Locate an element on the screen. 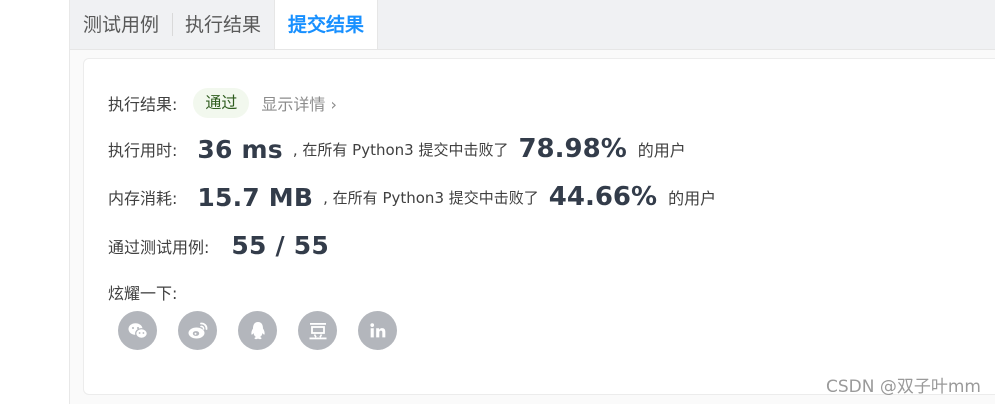 The height and width of the screenshot is (404, 995). tab-test-cases: 测试用例 is located at coordinates (121, 24).